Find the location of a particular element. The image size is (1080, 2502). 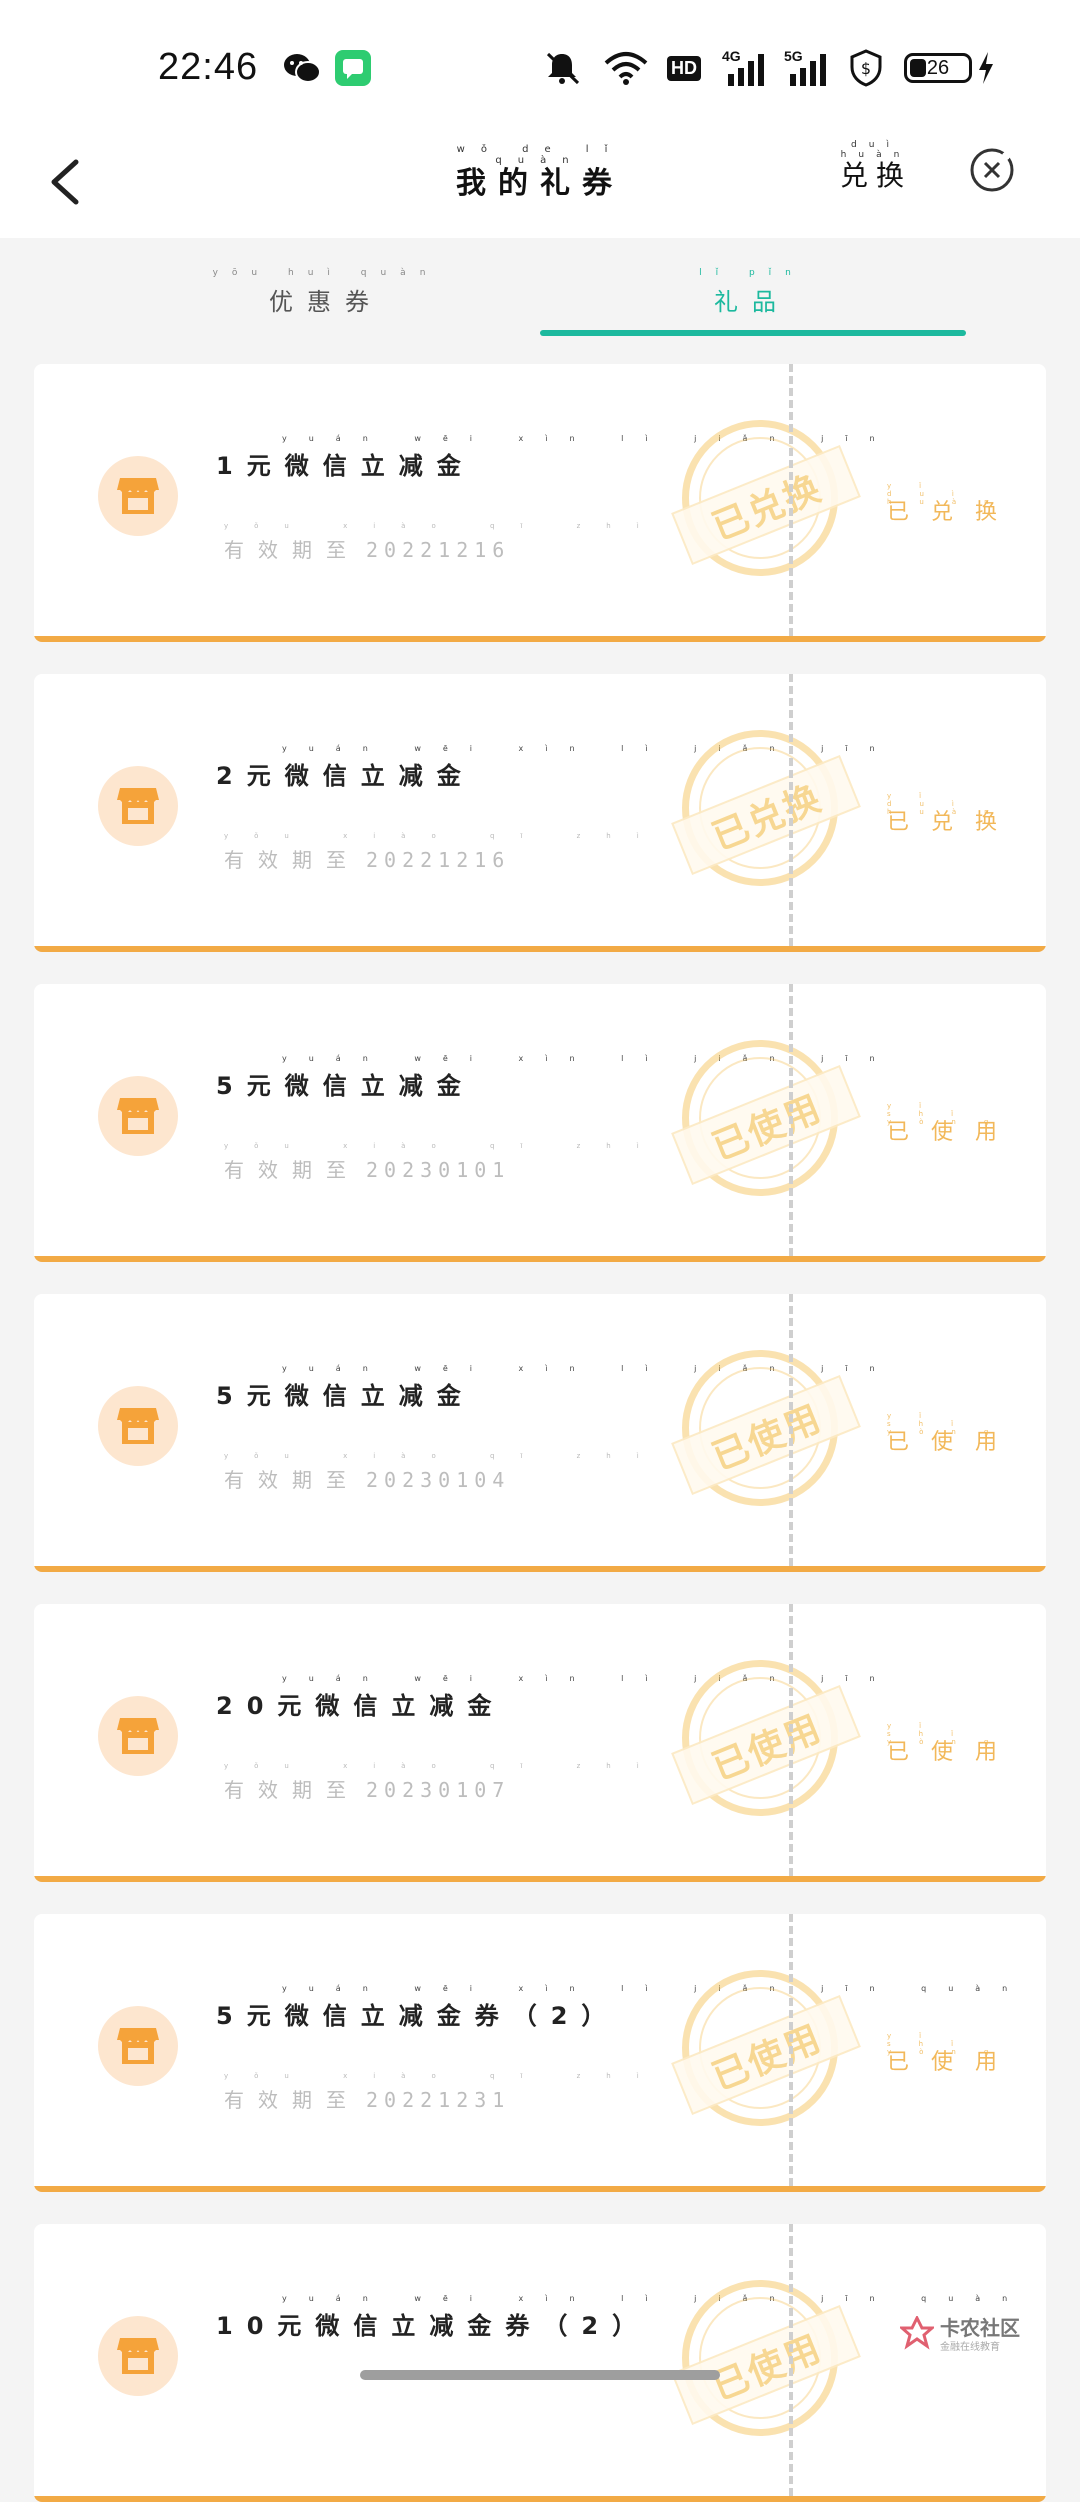

shield-dollar-icon: $ is located at coordinates (866, 68).